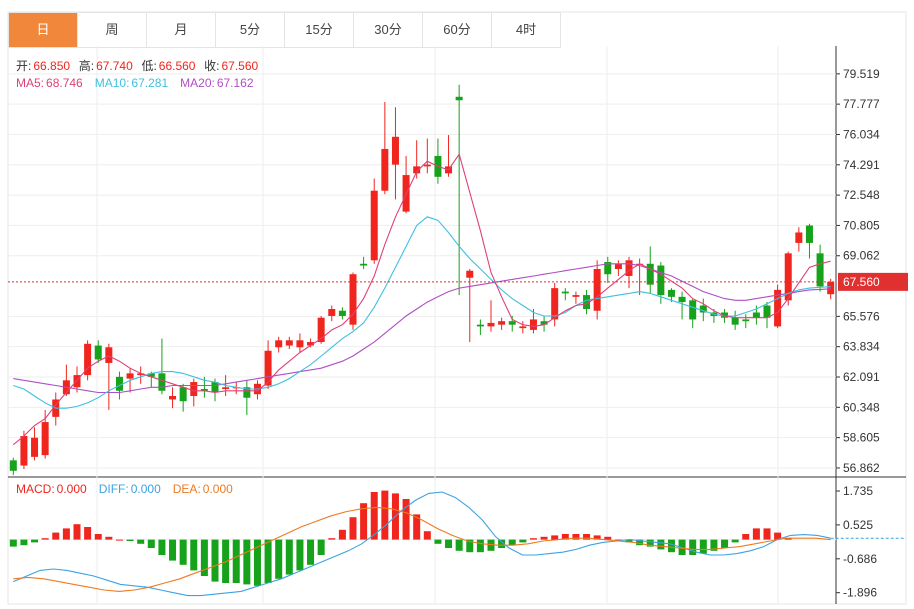 This screenshot has height=609, width=914. Describe the element at coordinates (197, 83) in the screenshot. I see `ma20-label: MA20:` at that location.